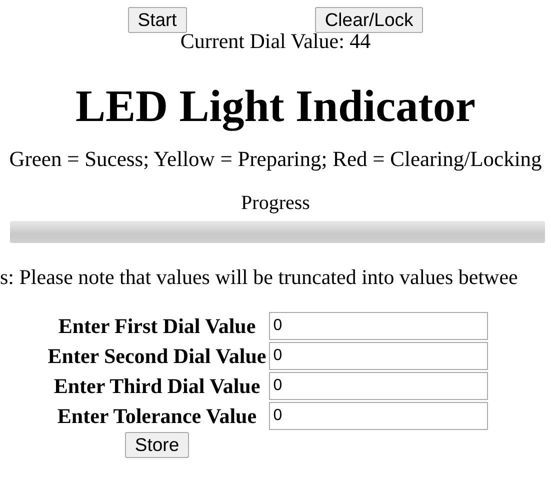  What do you see at coordinates (157, 326) in the screenshot?
I see `field-label: Enter First Dial Value` at bounding box center [157, 326].